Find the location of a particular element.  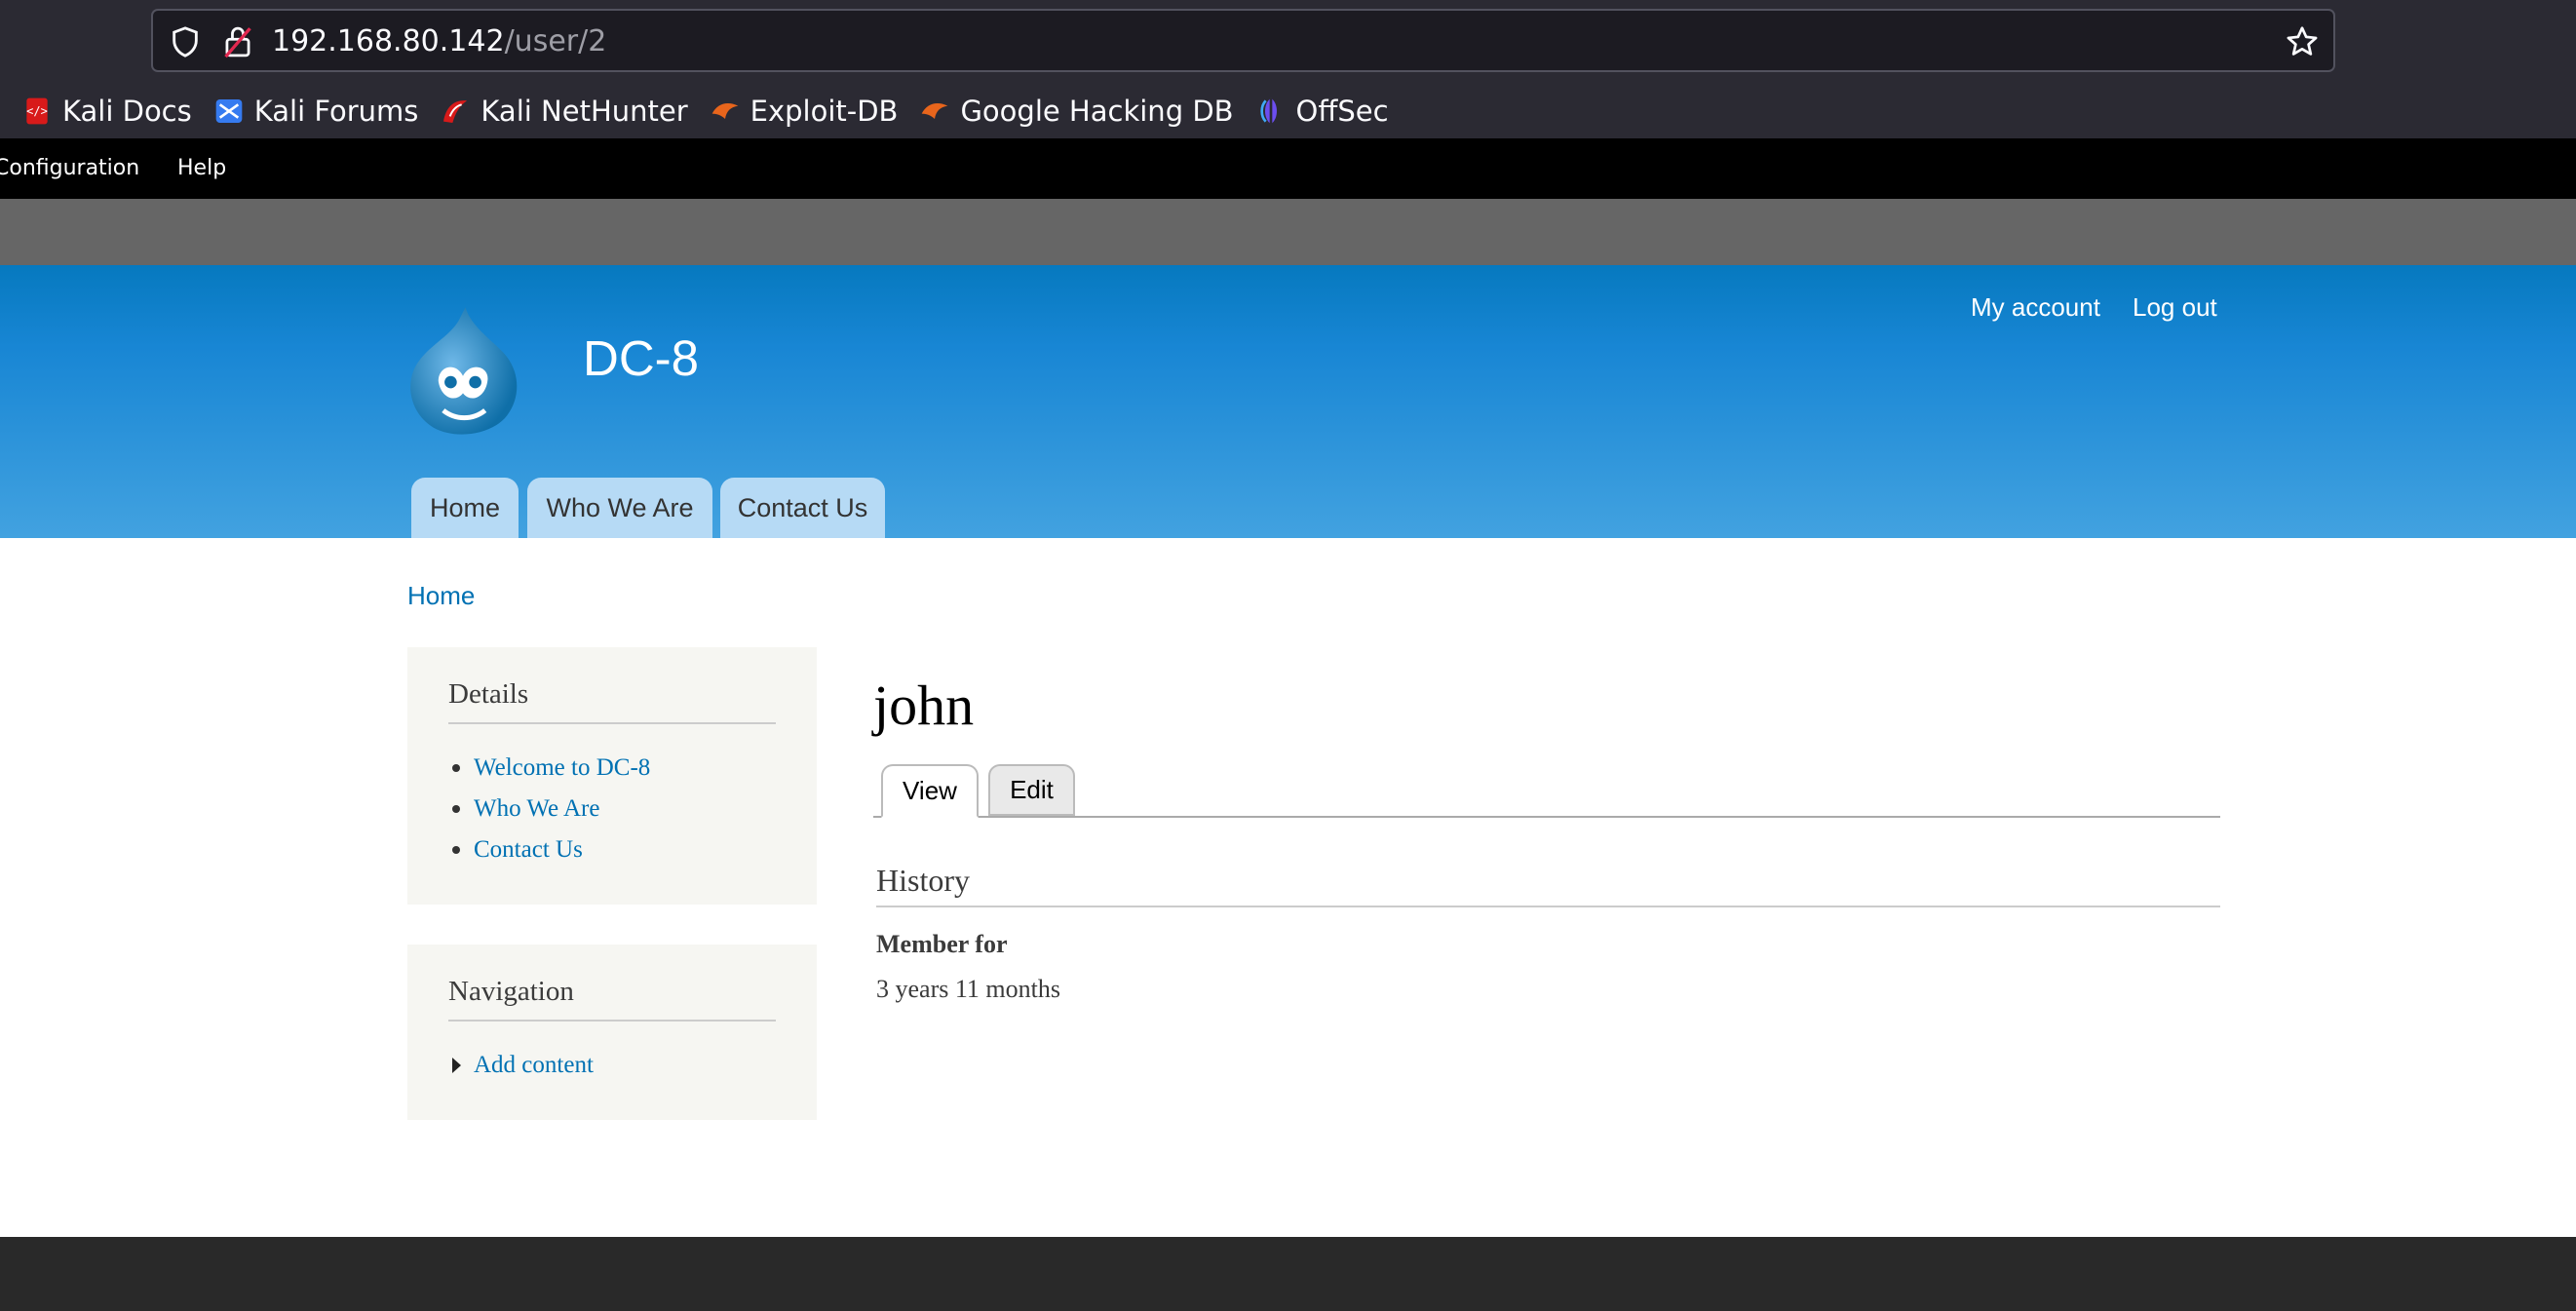

bookmark-label: Kali NetHunter is located at coordinates (584, 111).